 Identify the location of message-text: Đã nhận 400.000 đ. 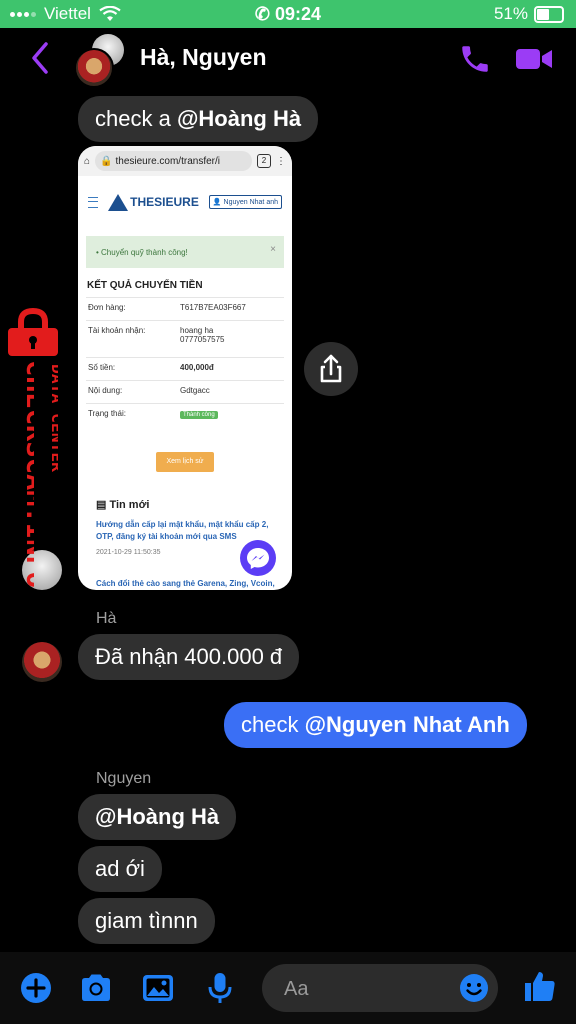
(189, 656).